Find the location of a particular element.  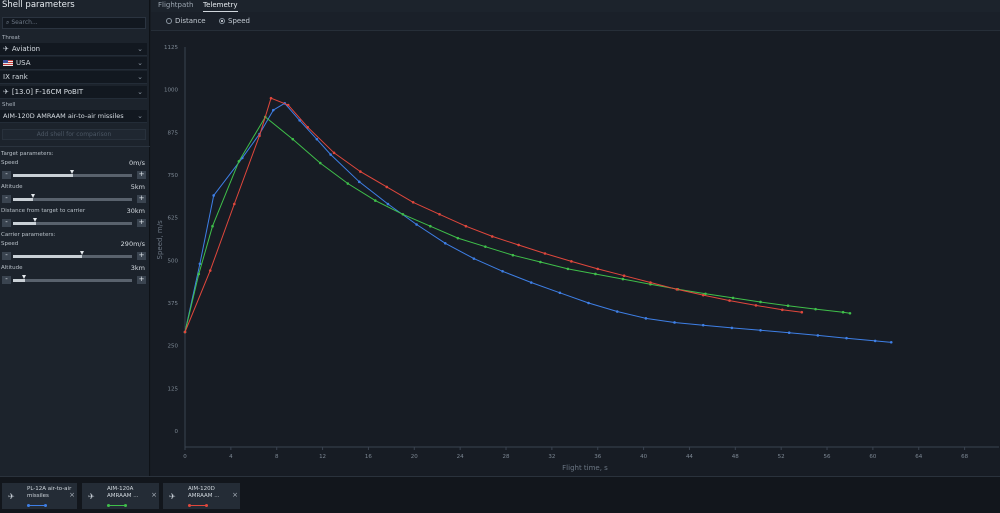

carrier-speed-slider is located at coordinates (72, 254).